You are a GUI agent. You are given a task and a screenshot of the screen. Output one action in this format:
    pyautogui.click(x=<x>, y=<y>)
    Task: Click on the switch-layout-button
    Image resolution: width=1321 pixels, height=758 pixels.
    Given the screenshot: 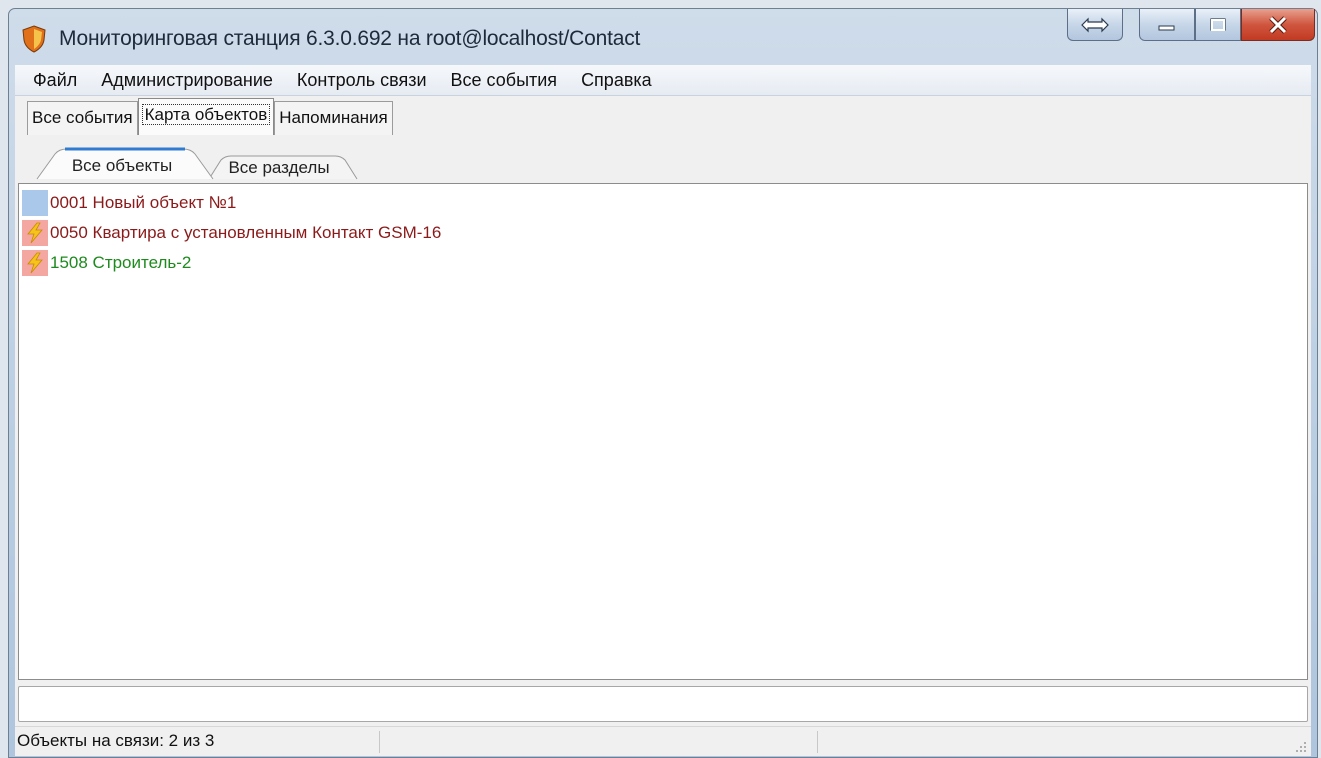 What is the action you would take?
    pyautogui.click(x=1095, y=25)
    